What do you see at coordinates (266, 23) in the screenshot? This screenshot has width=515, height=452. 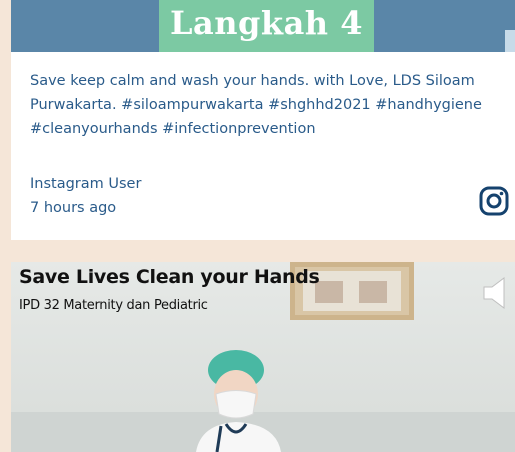 I see `banner-text: Langkah 4` at bounding box center [266, 23].